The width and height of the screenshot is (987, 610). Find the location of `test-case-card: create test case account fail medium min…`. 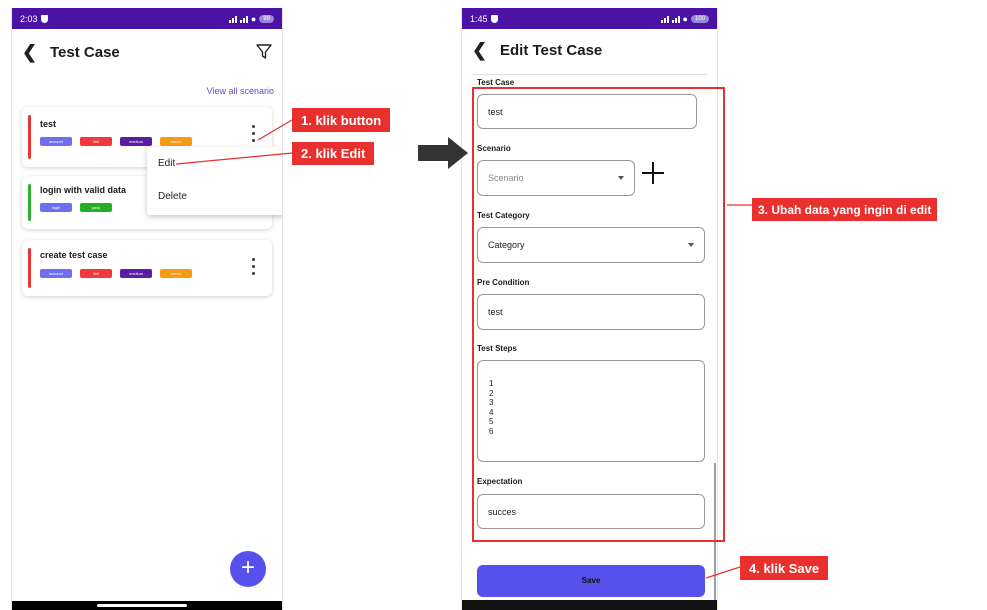

test-case-card: create test case account fail medium min… is located at coordinates (147, 268).